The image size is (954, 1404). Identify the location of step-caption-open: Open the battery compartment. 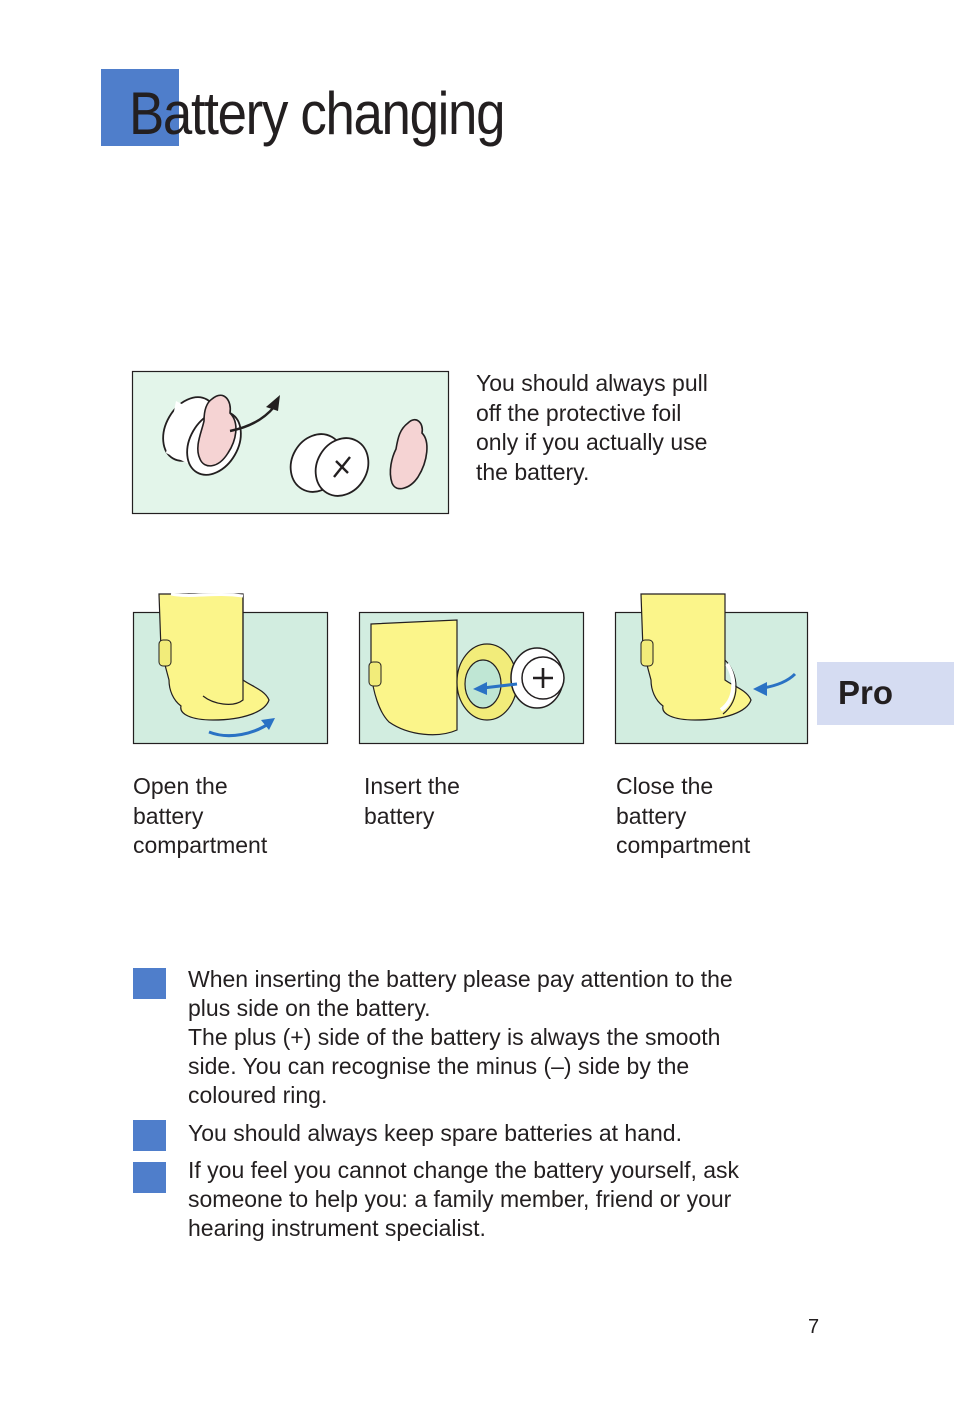
(200, 816).